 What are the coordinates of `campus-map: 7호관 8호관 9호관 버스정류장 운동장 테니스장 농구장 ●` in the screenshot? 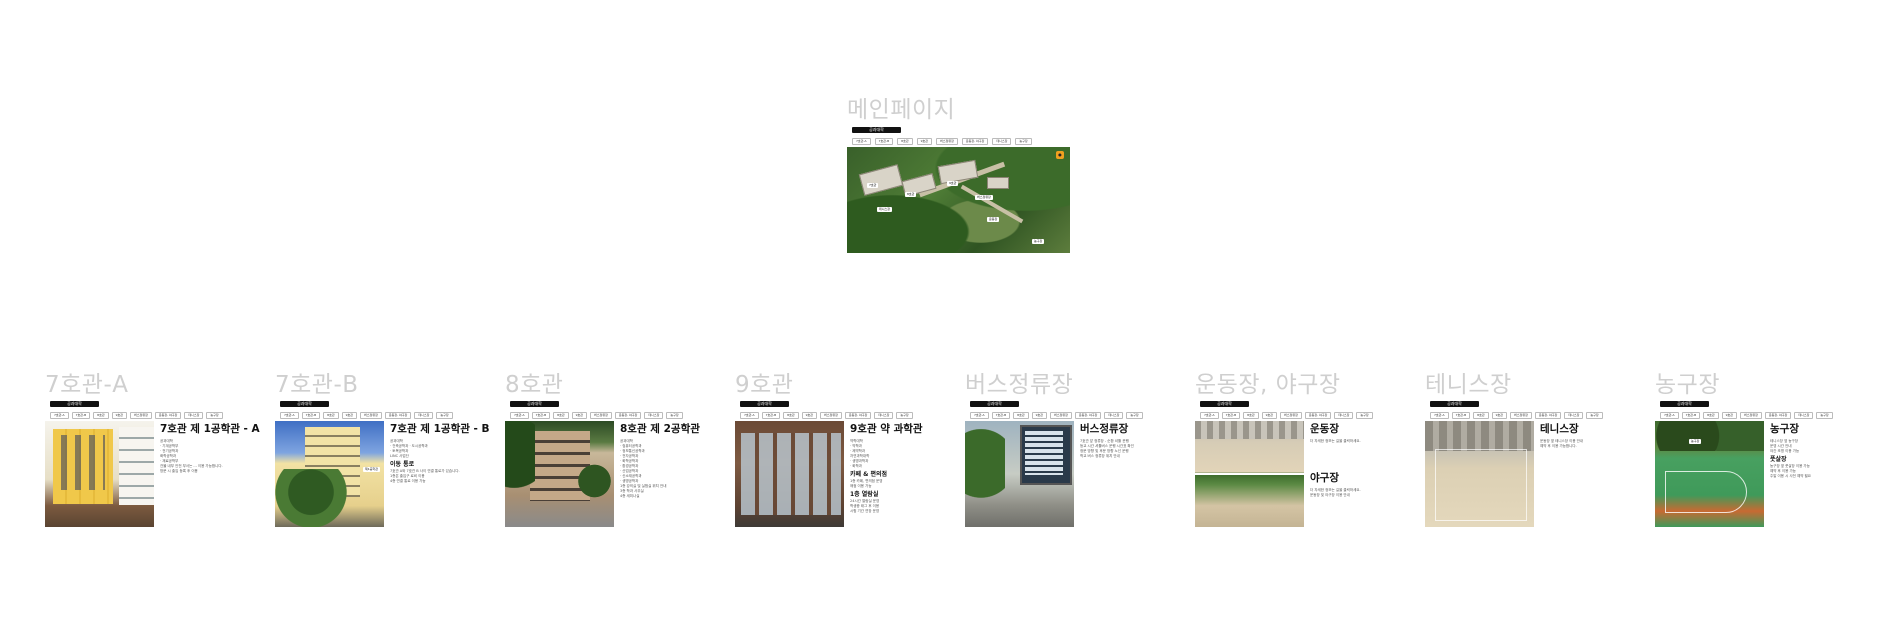 It's located at (958, 200).